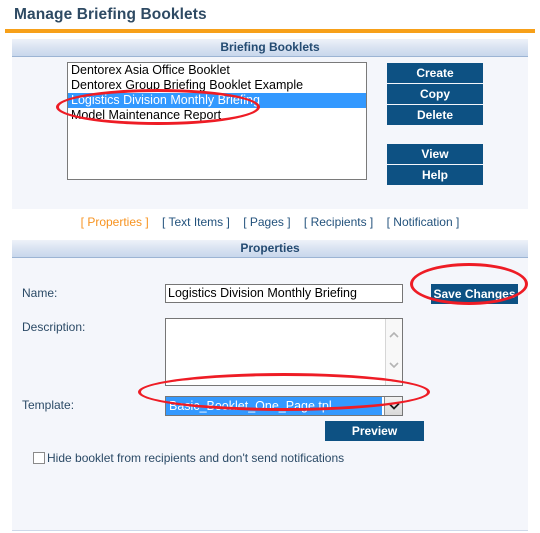 The height and width of the screenshot is (533, 540). I want to click on bottom-empty-panel, so click(270, 499).